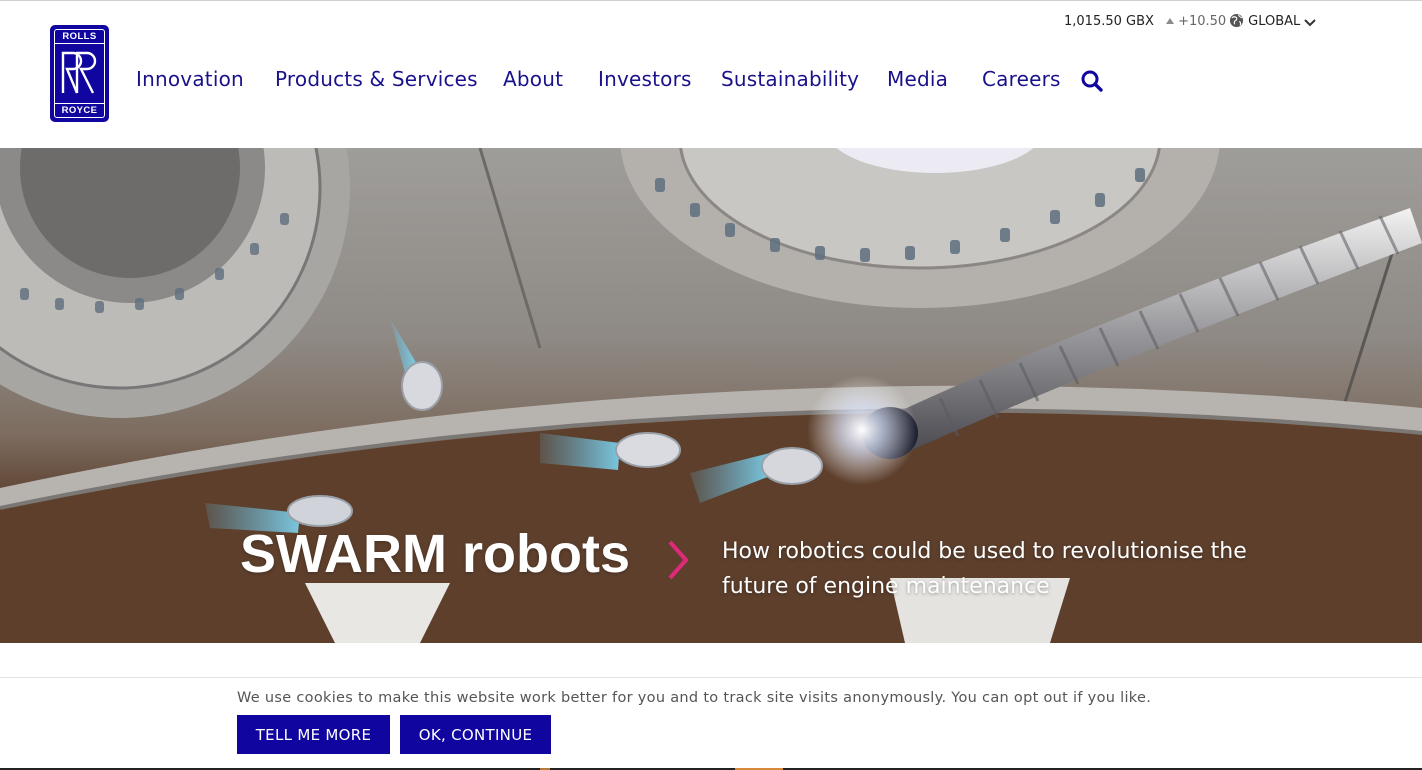 The height and width of the screenshot is (770, 1422). I want to click on logo-word-rolls: ROLLS, so click(79, 36).